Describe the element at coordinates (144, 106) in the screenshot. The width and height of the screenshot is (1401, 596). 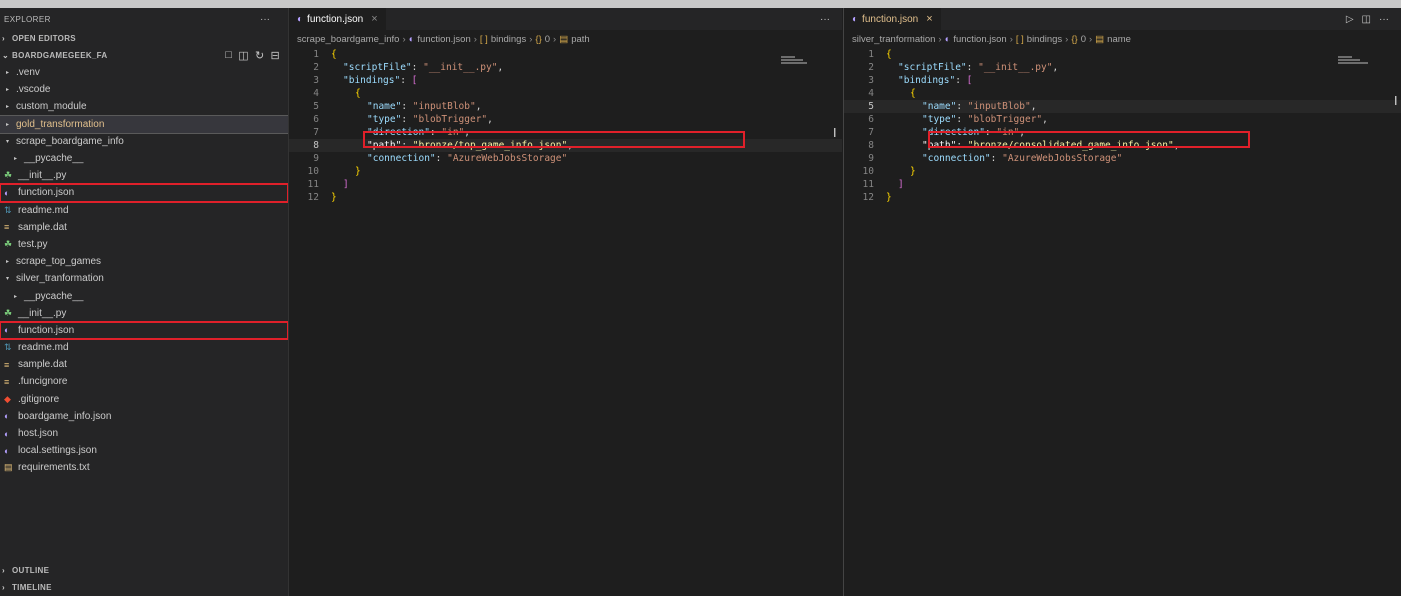
I see `tree-item: ▸ custom_module` at that location.